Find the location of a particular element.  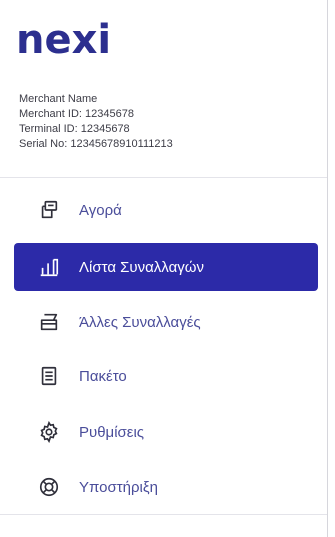

serial-number: Serial No: 12345678910111213 is located at coordinates (96, 144).